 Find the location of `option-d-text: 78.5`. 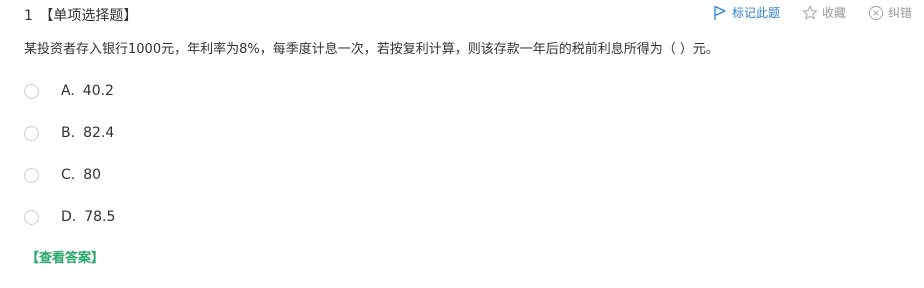

option-d-text: 78.5 is located at coordinates (100, 217).